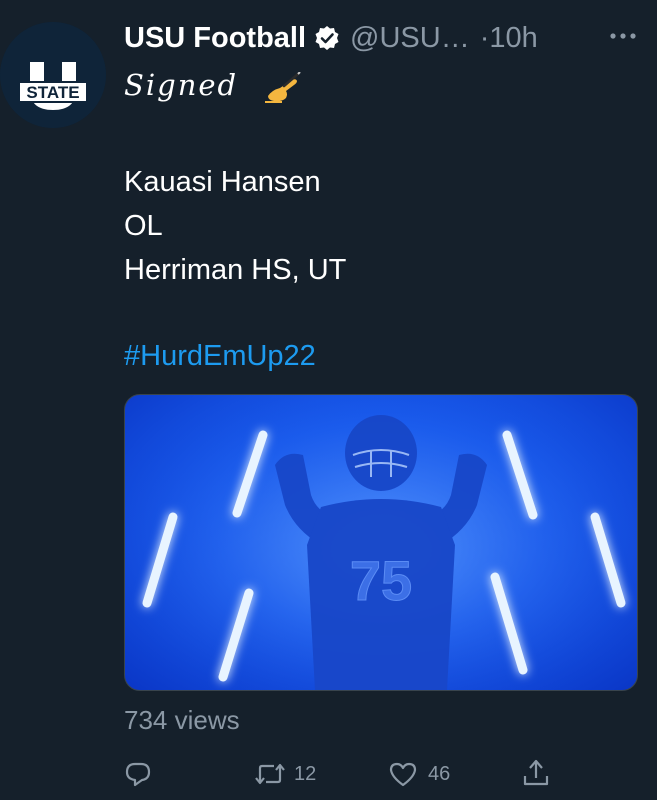 The width and height of the screenshot is (657, 800). Describe the element at coordinates (235, 270) in the screenshot. I see `tweet-line-school: Herriman HS, UT` at that location.